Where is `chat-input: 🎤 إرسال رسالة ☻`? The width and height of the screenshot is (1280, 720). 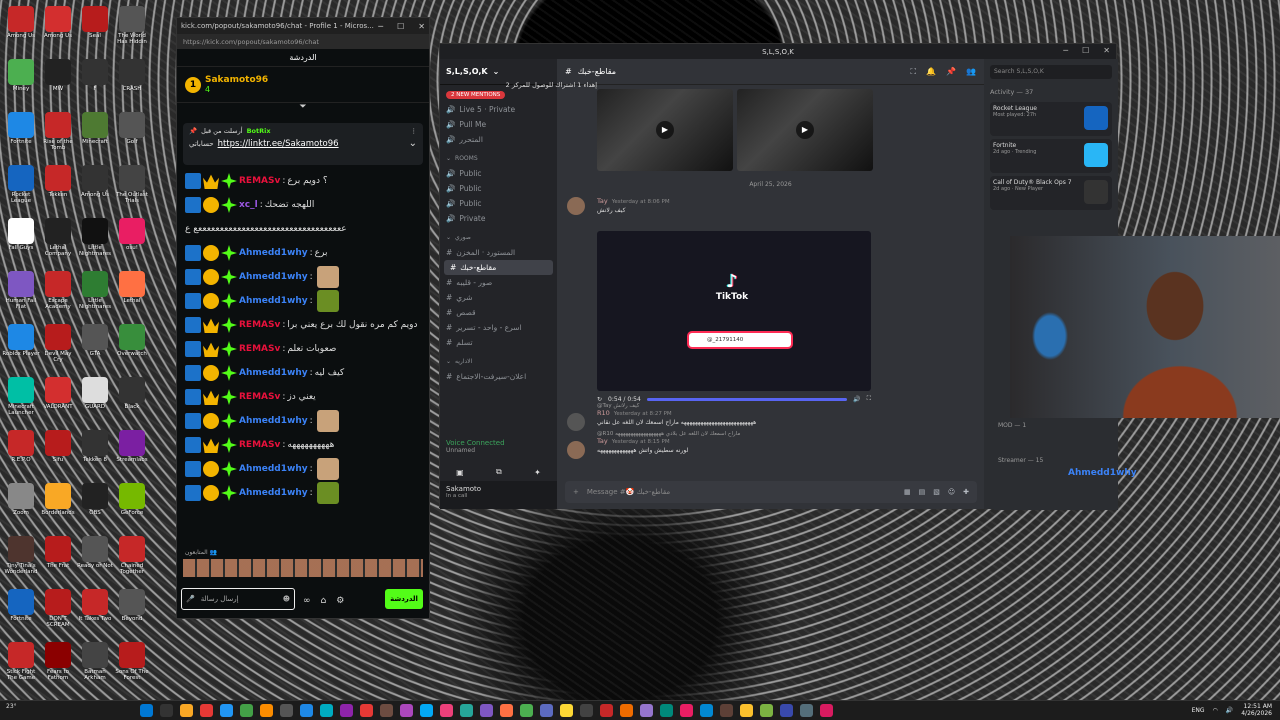
chat-input: 🎤 إرسال رسالة ☻ is located at coordinates (238, 599).